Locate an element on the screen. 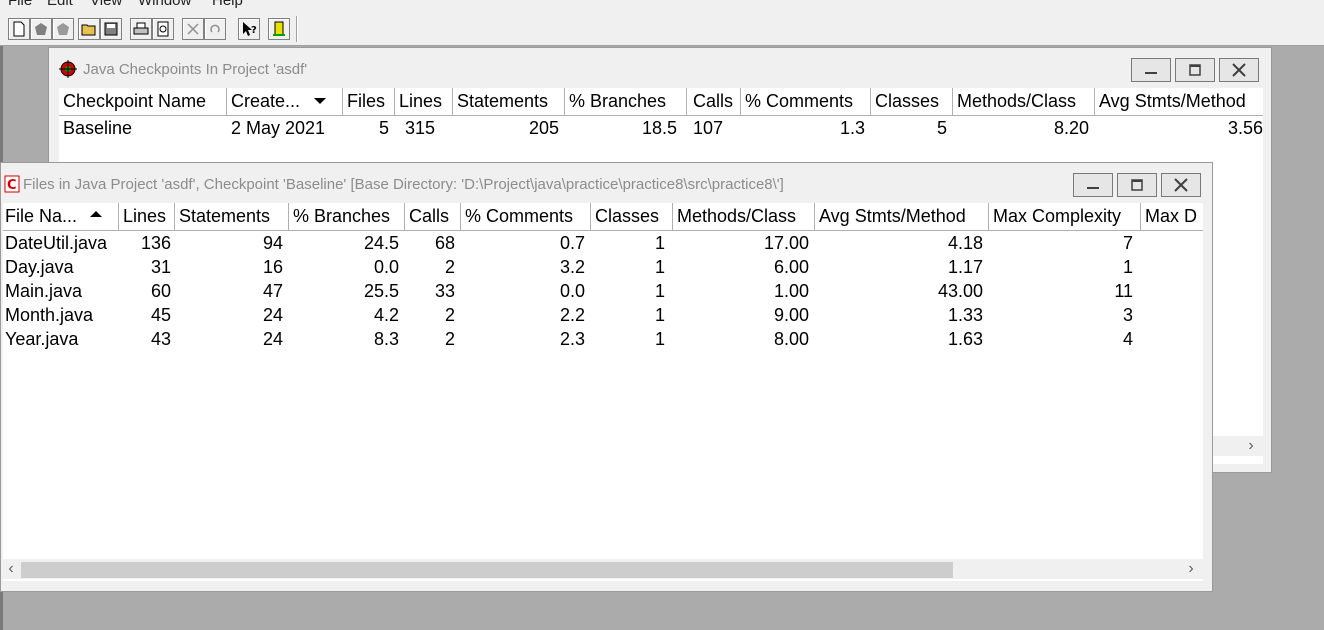 The width and height of the screenshot is (1324, 630). cell-comments: 2.2 is located at coordinates (572, 315).